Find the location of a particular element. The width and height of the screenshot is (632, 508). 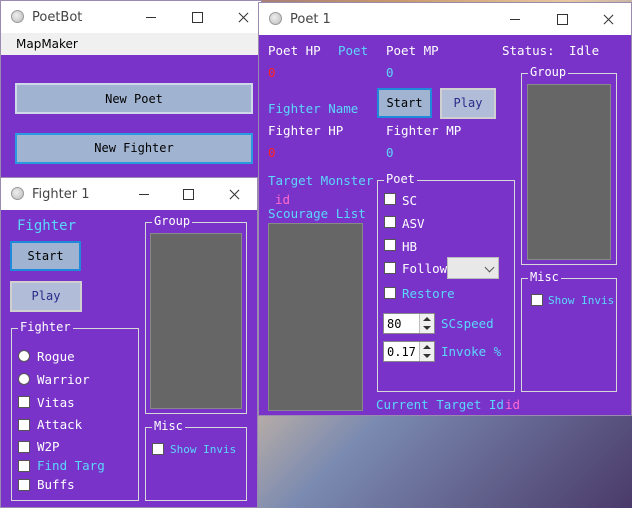

fighter-mp-value: 0 is located at coordinates (390, 152).